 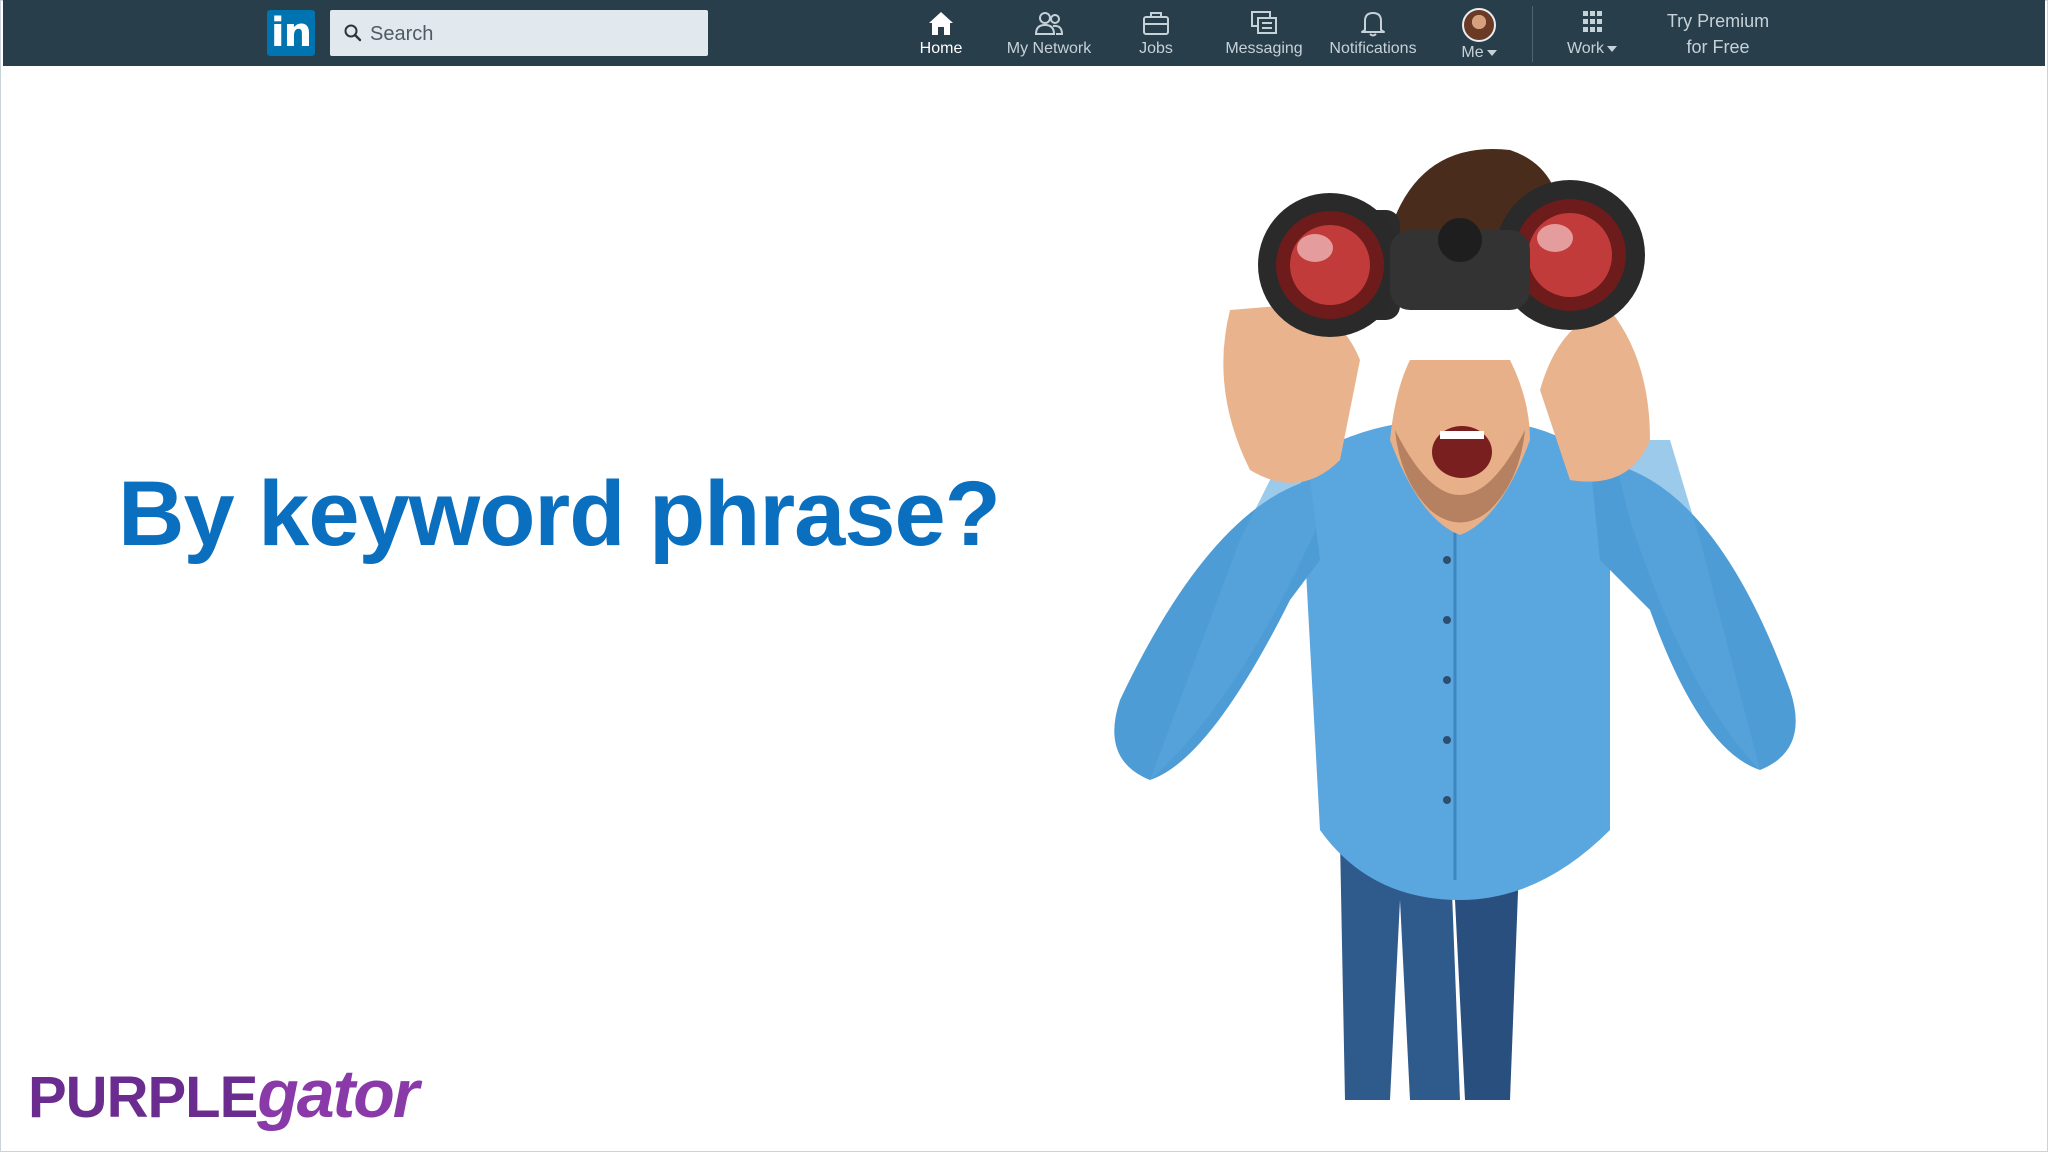 What do you see at coordinates (1264, 22) in the screenshot?
I see `messaging-icon` at bounding box center [1264, 22].